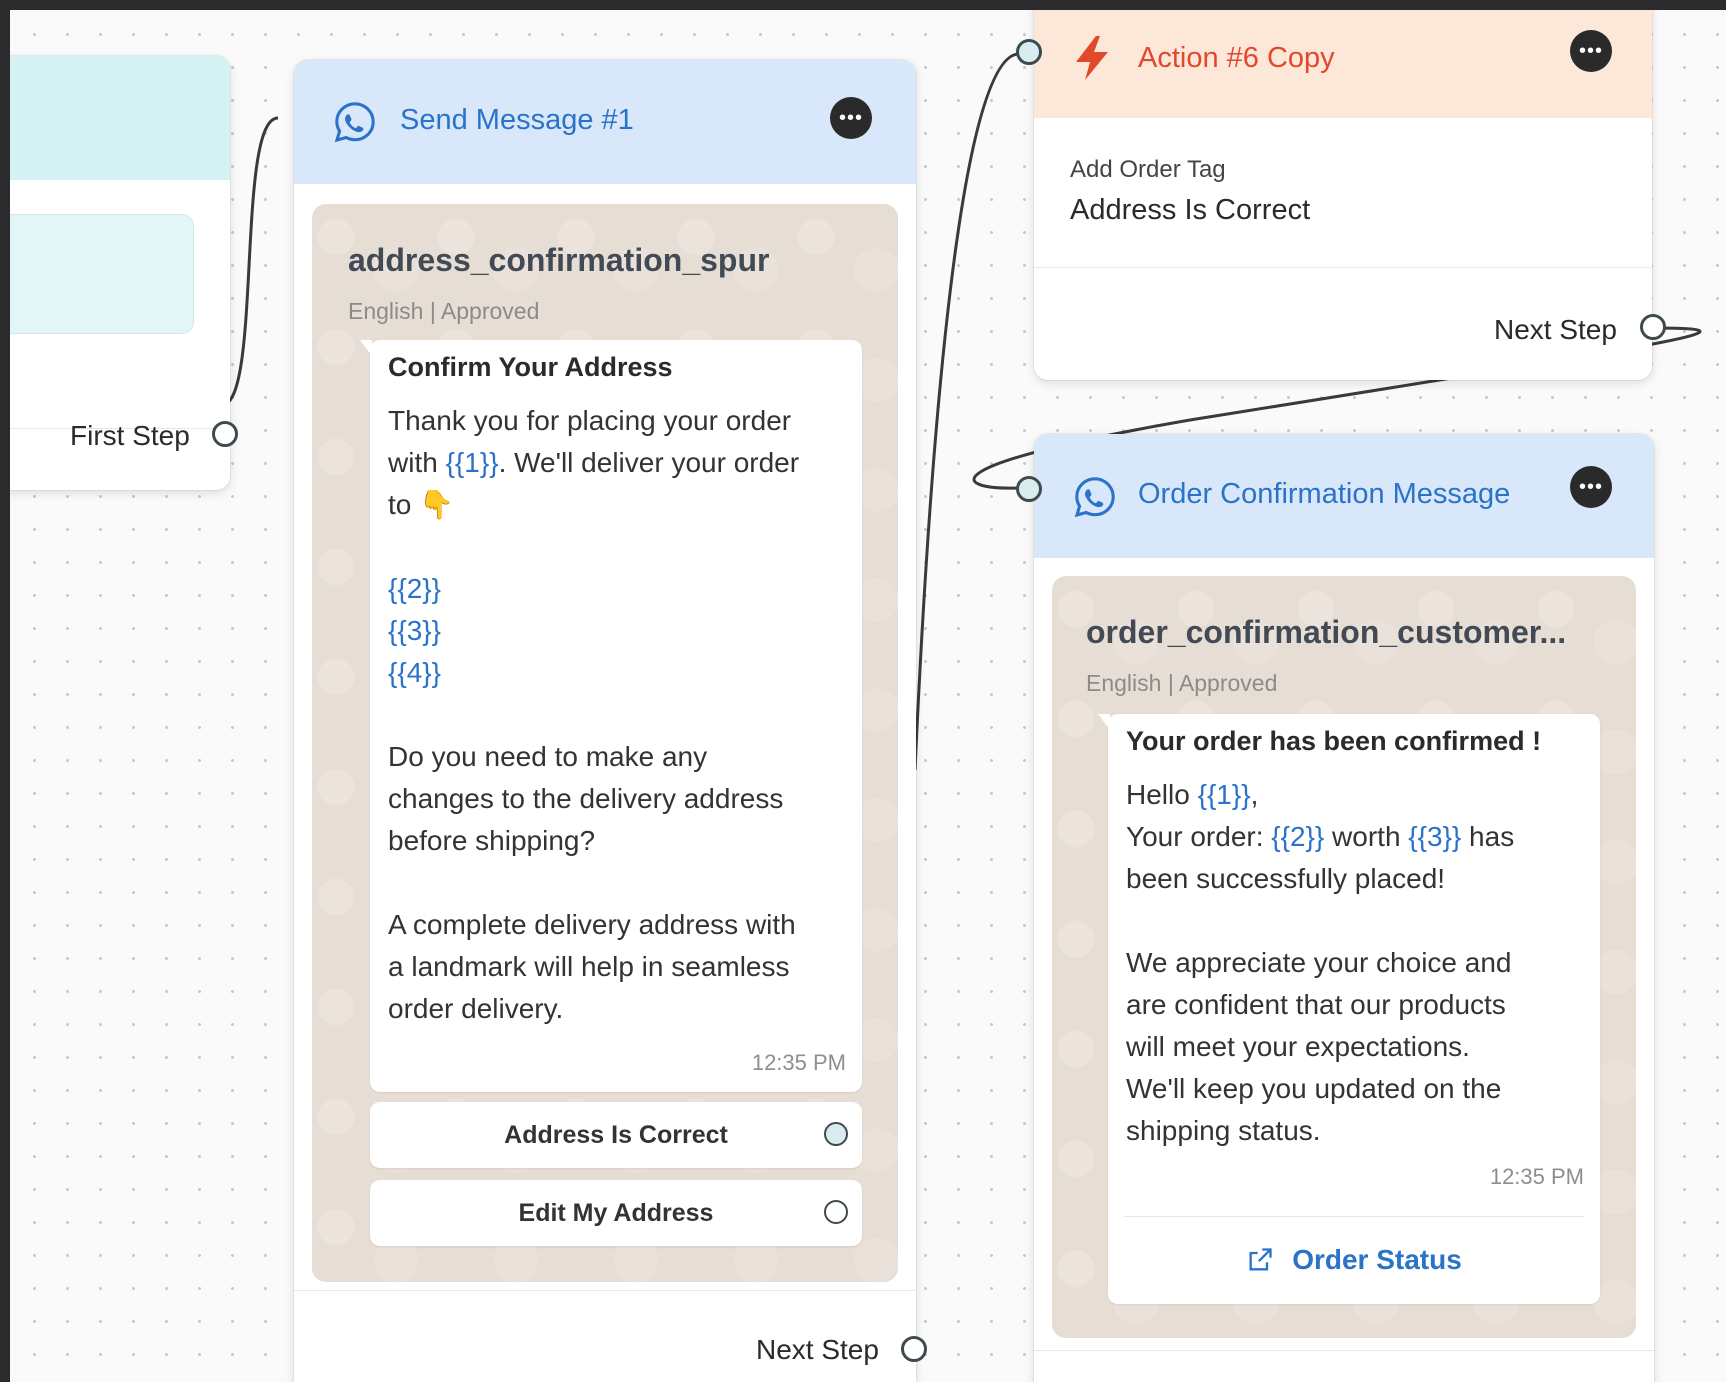 This screenshot has width=1726, height=1382. Describe the element at coordinates (102, 274) in the screenshot. I see `previous-node-content-box` at that location.